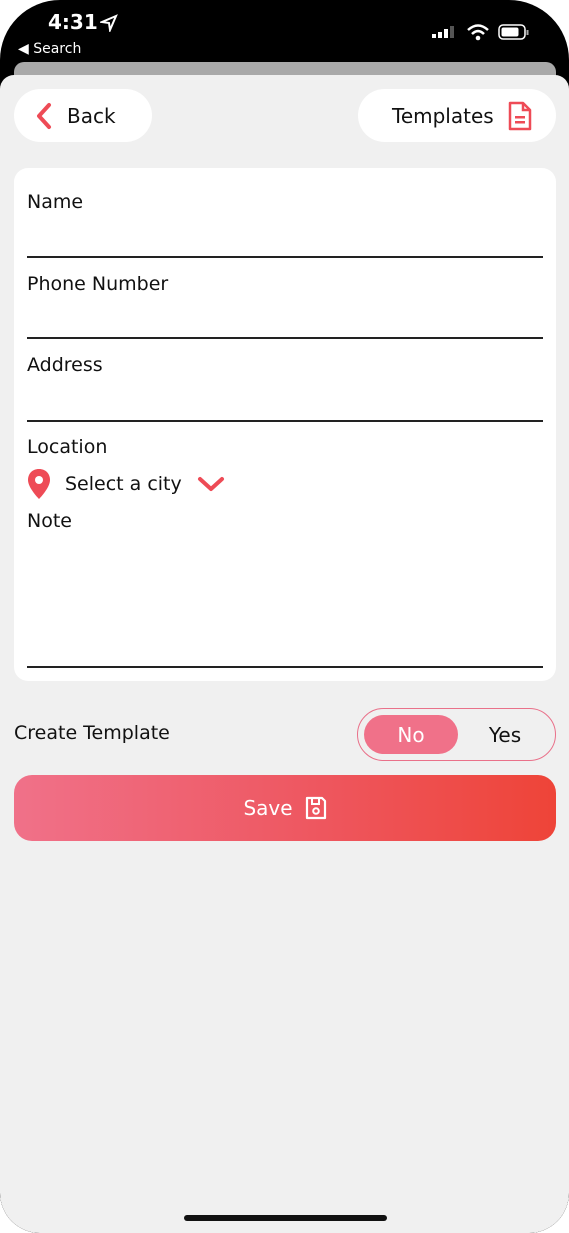 The width and height of the screenshot is (569, 1233). Describe the element at coordinates (478, 32) in the screenshot. I see `wifi-icon` at that location.